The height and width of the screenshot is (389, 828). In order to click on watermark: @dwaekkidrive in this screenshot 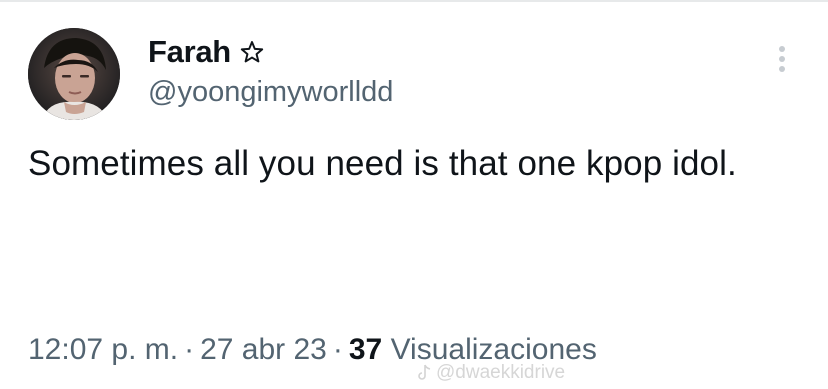, I will do `click(490, 373)`.